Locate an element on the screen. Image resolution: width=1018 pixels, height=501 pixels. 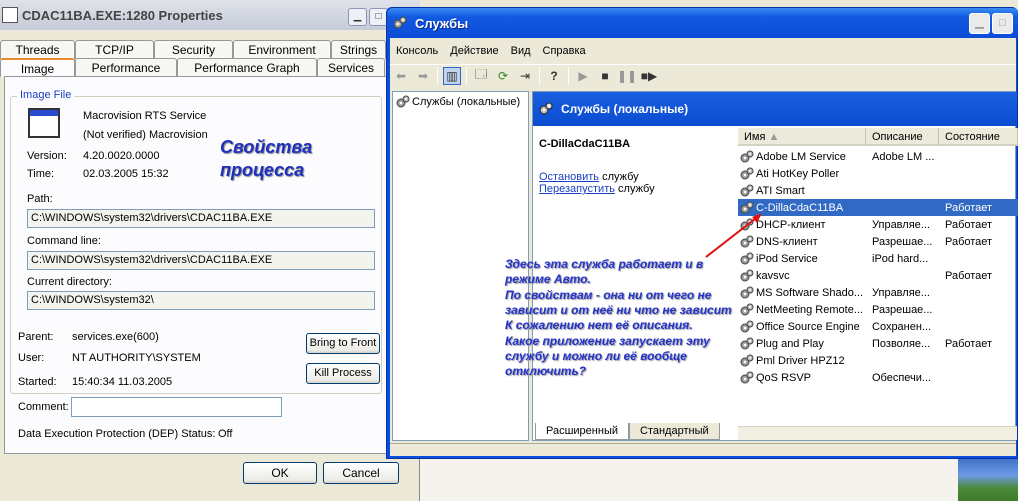
props-window-title: CDAC11BA.EXE:1280 Properties is located at coordinates (122, 15).